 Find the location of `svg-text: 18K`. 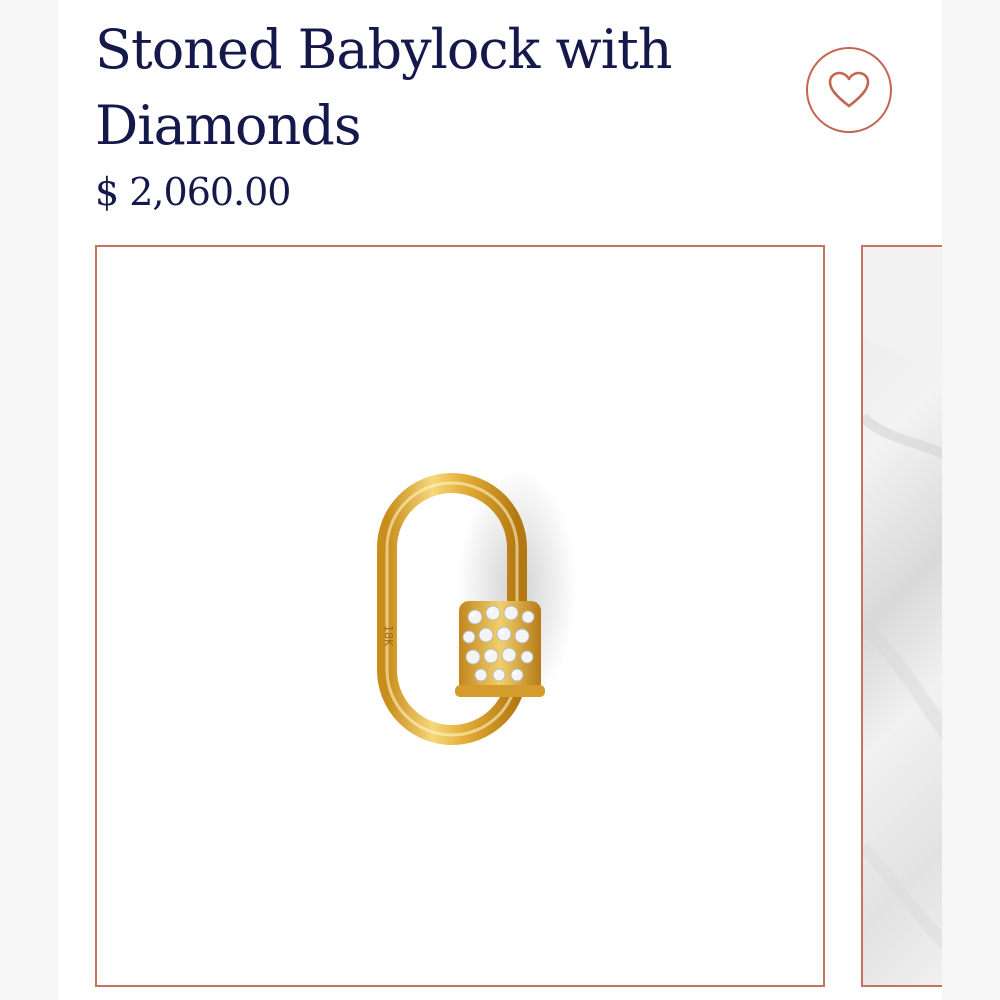

svg-text: 18K is located at coordinates (388, 636).